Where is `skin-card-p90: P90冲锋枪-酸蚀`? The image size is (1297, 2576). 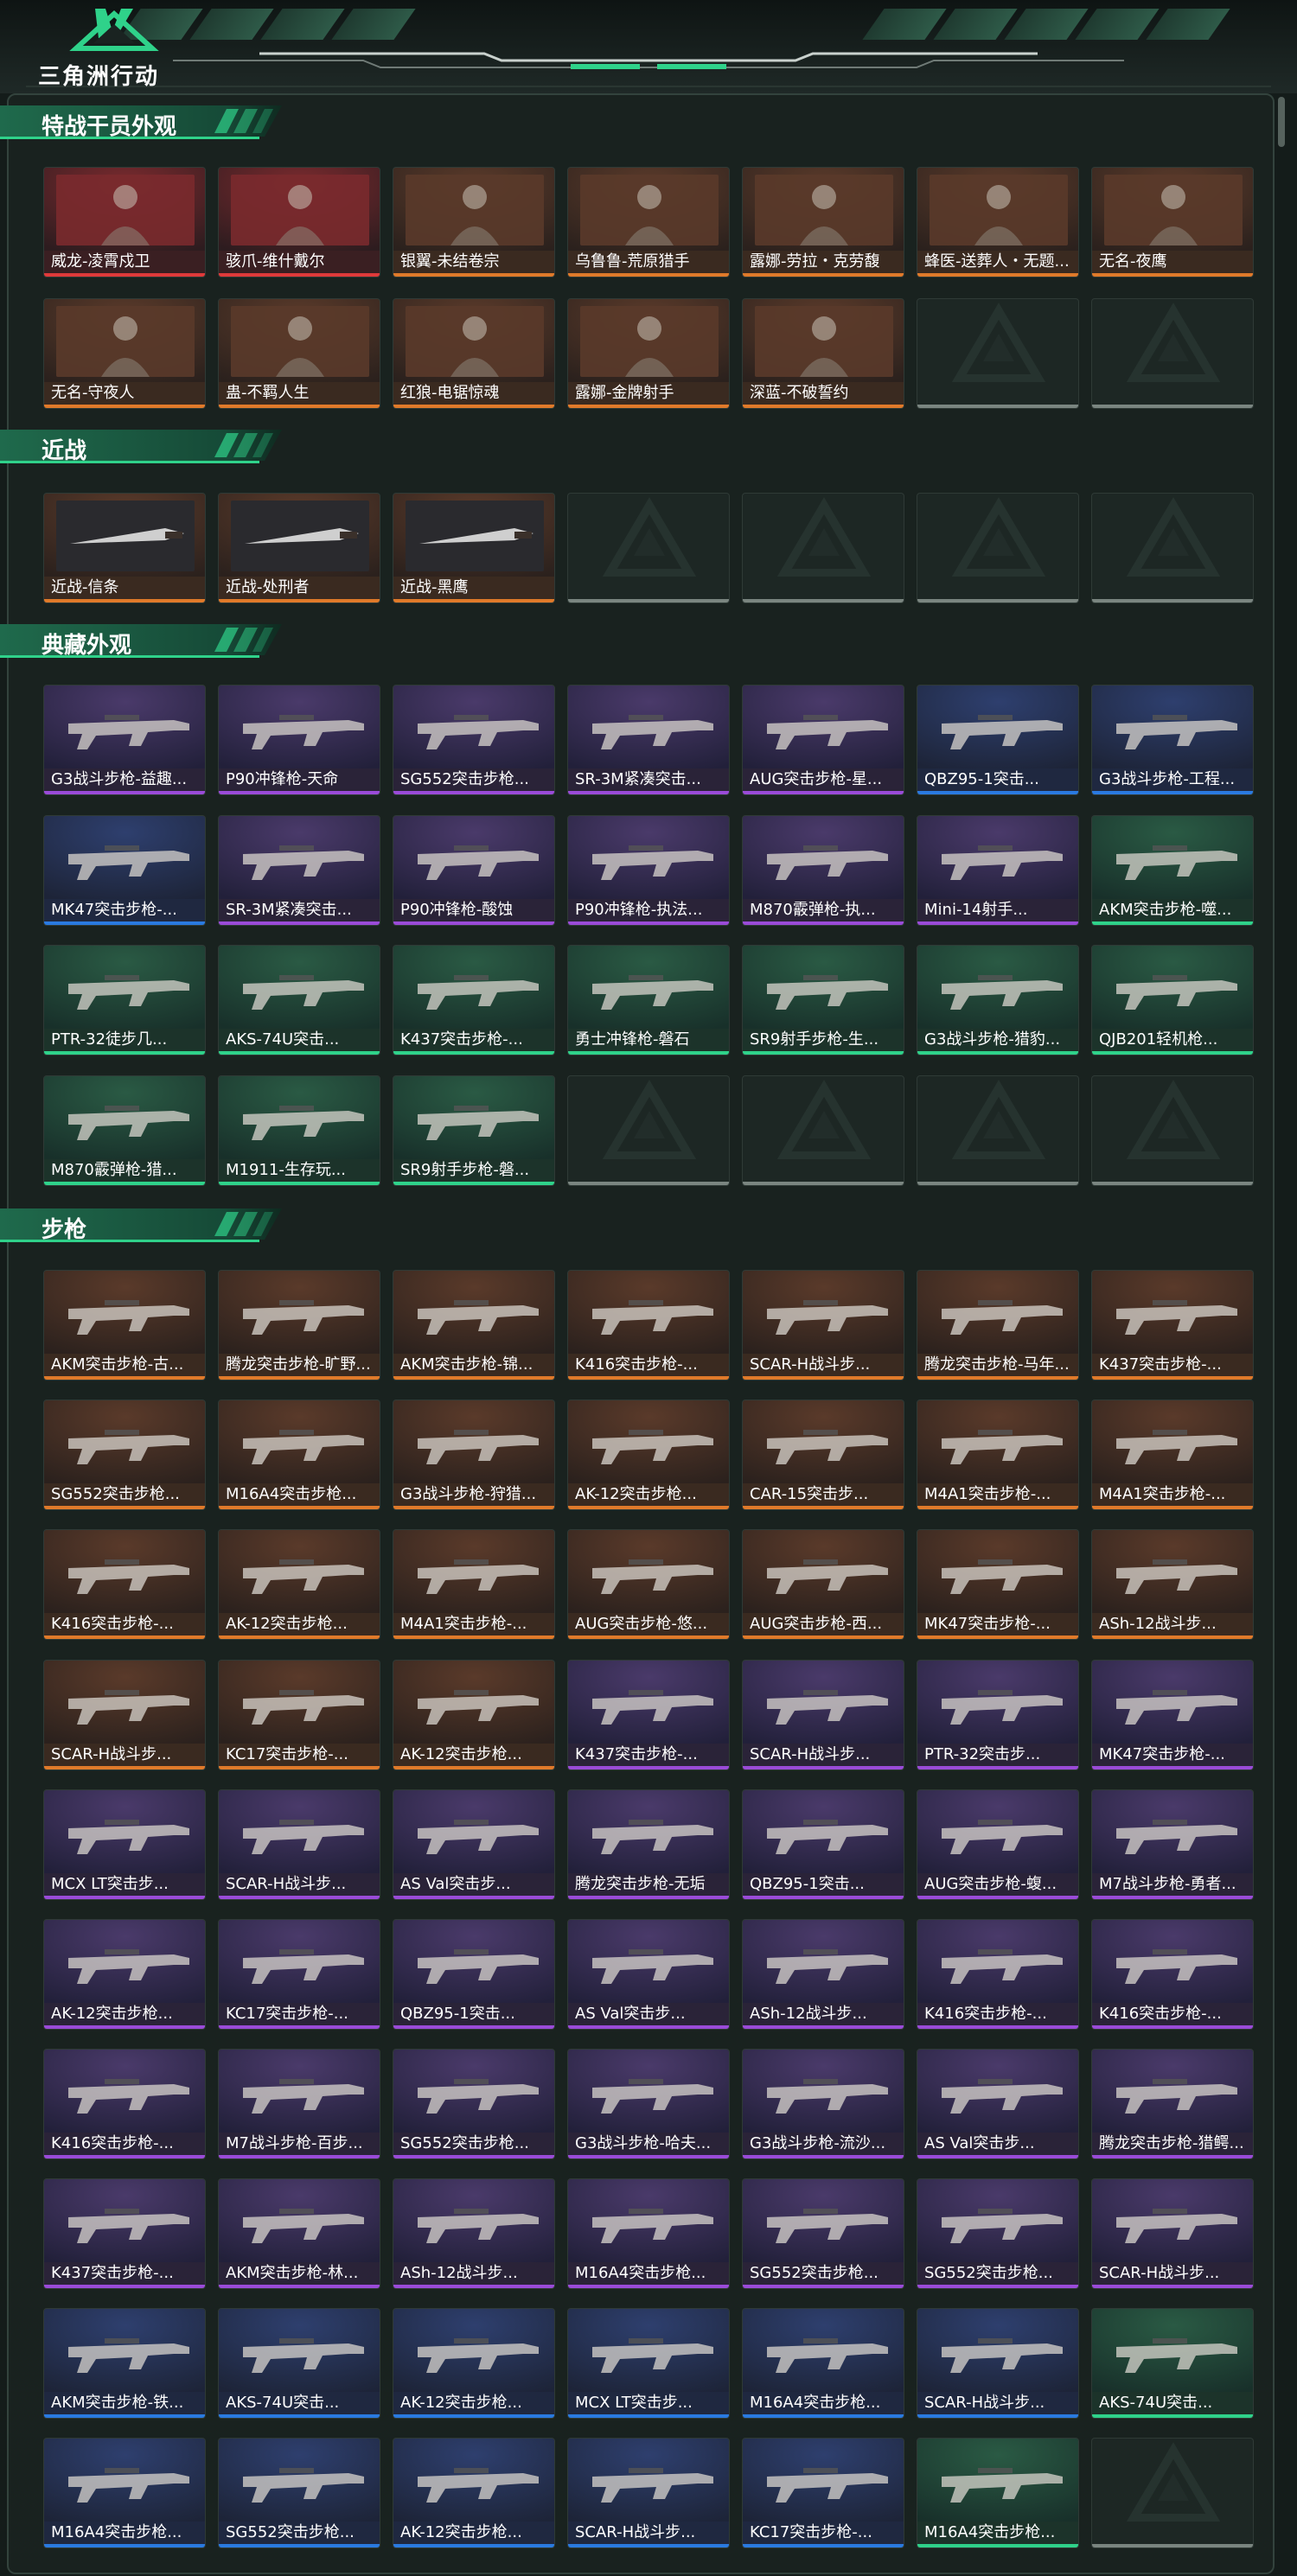
skin-card-p90: P90冲锋枪-酸蚀 is located at coordinates (474, 870).